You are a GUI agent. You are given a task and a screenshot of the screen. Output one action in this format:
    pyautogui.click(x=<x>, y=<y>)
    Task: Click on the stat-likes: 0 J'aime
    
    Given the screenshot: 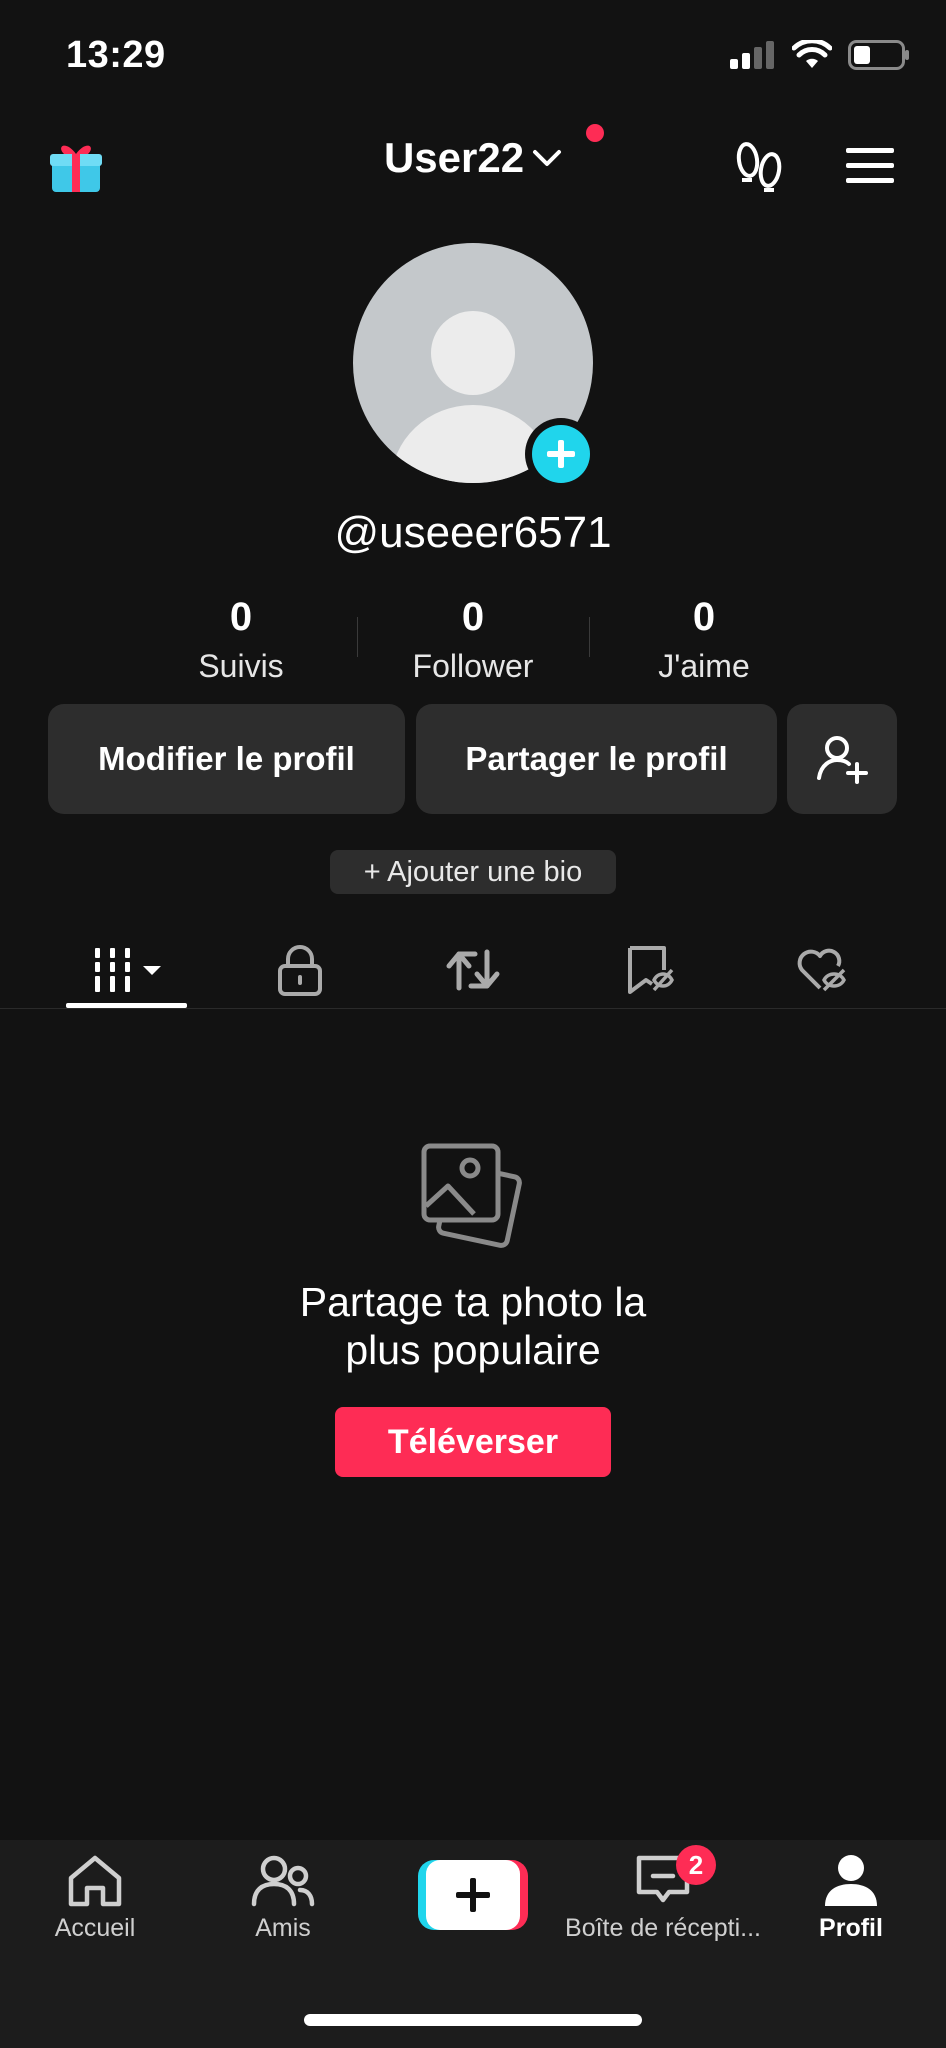 What is the action you would take?
    pyautogui.click(x=704, y=638)
    